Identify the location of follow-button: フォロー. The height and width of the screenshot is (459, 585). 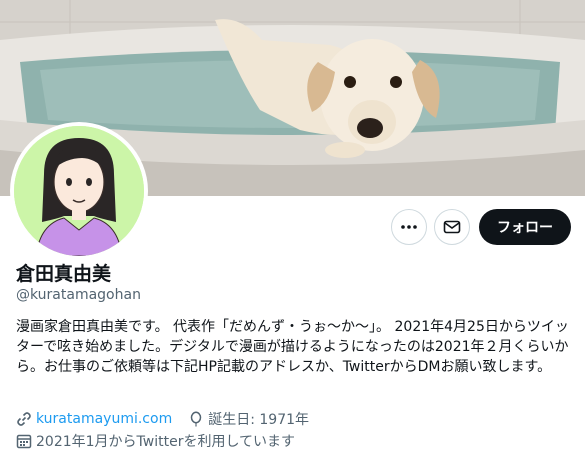
(525, 227).